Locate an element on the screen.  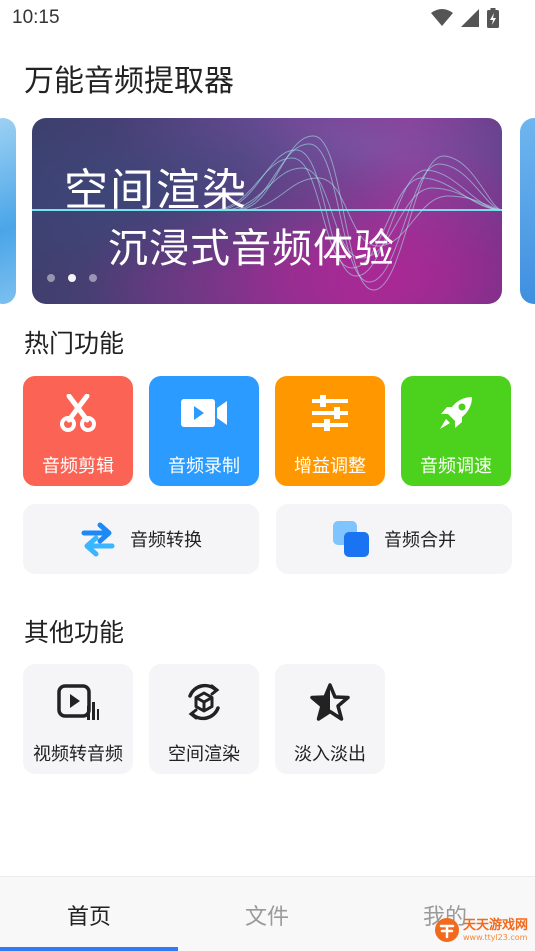
sliders-icon is located at coordinates (330, 413).